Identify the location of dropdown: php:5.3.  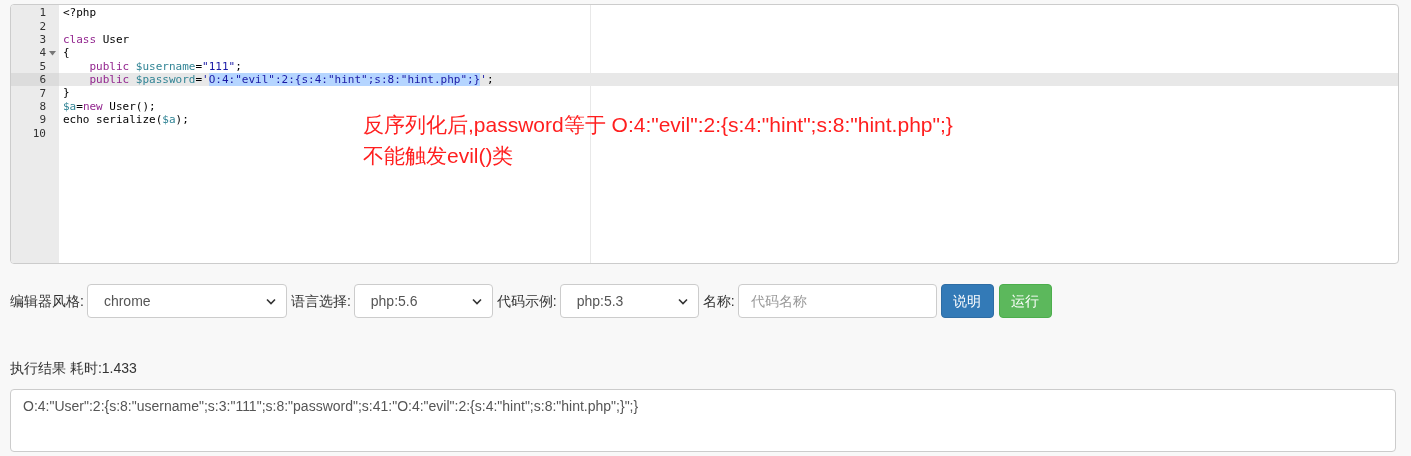
(629, 301).